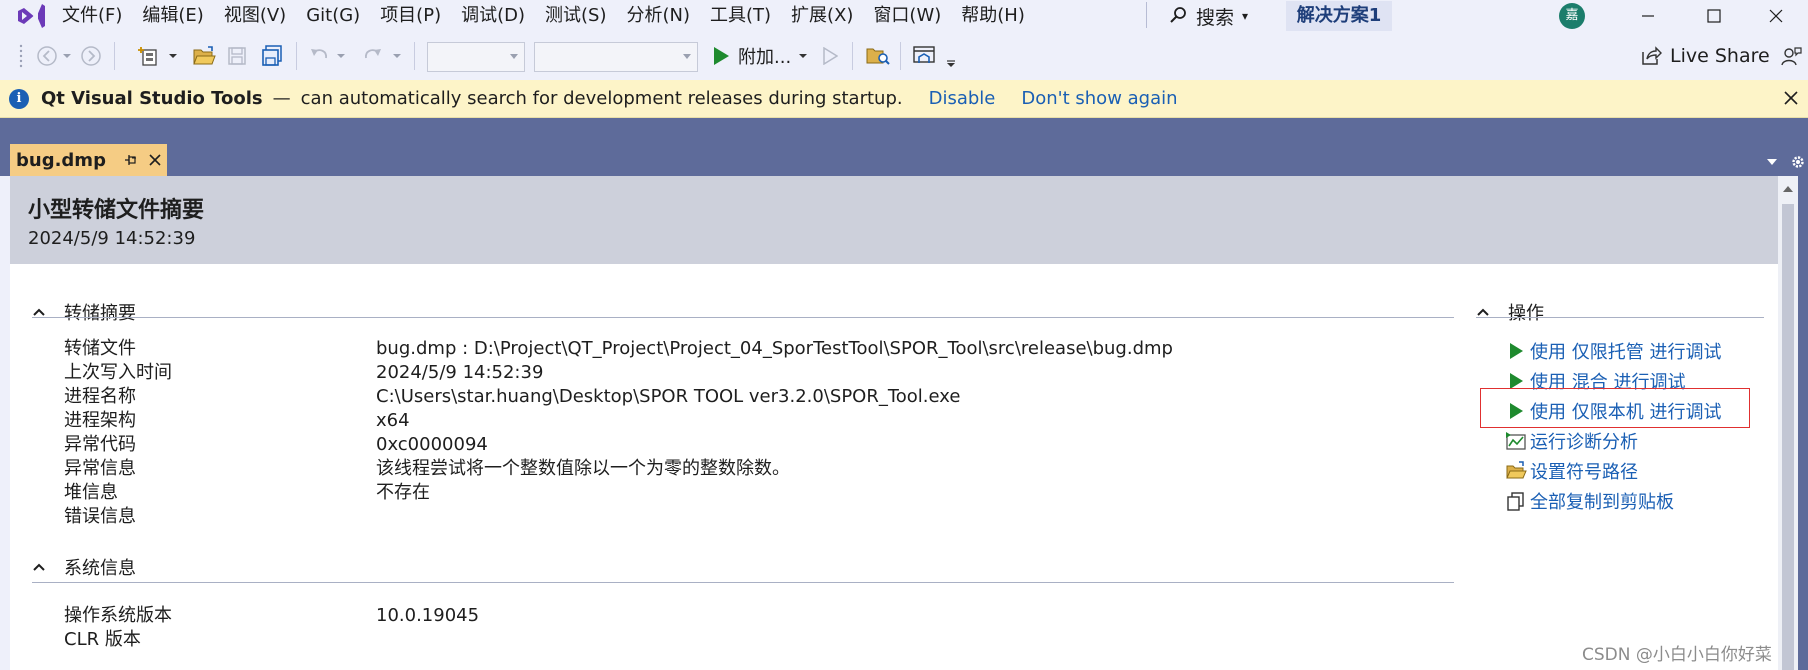 Image resolution: width=1808 pixels, height=670 pixels. What do you see at coordinates (237, 56) in the screenshot?
I see `save-button` at bounding box center [237, 56].